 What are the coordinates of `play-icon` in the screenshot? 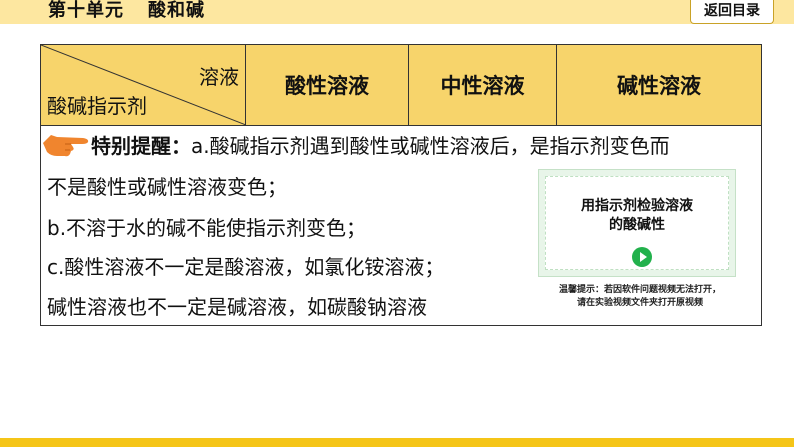 It's located at (642, 257).